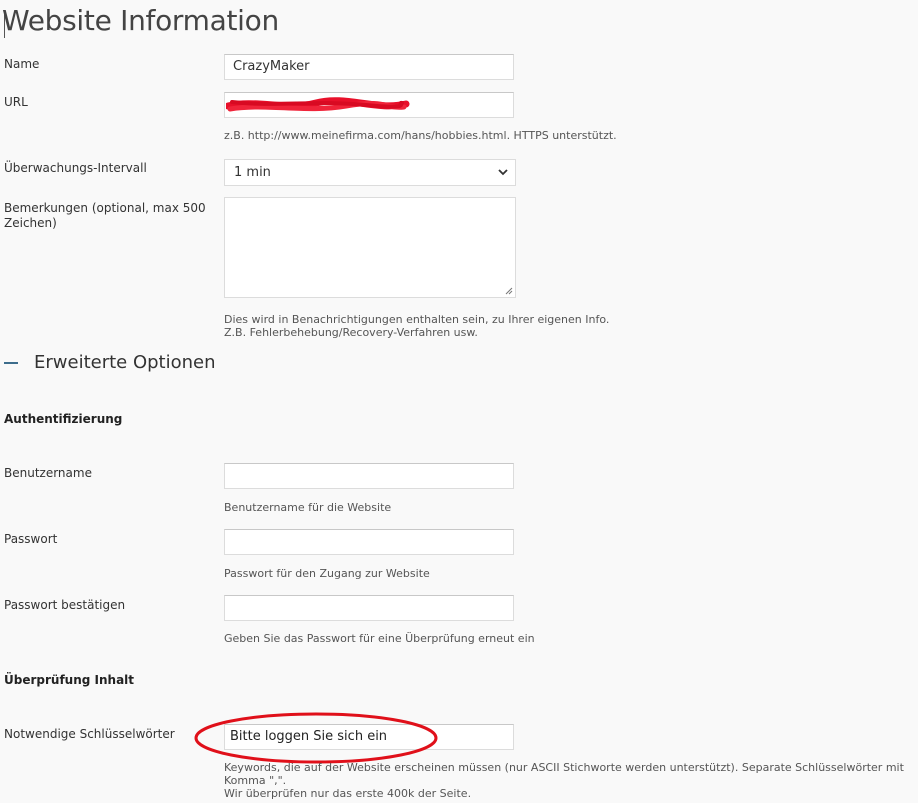  I want to click on username-label: Benutzername, so click(48, 473).